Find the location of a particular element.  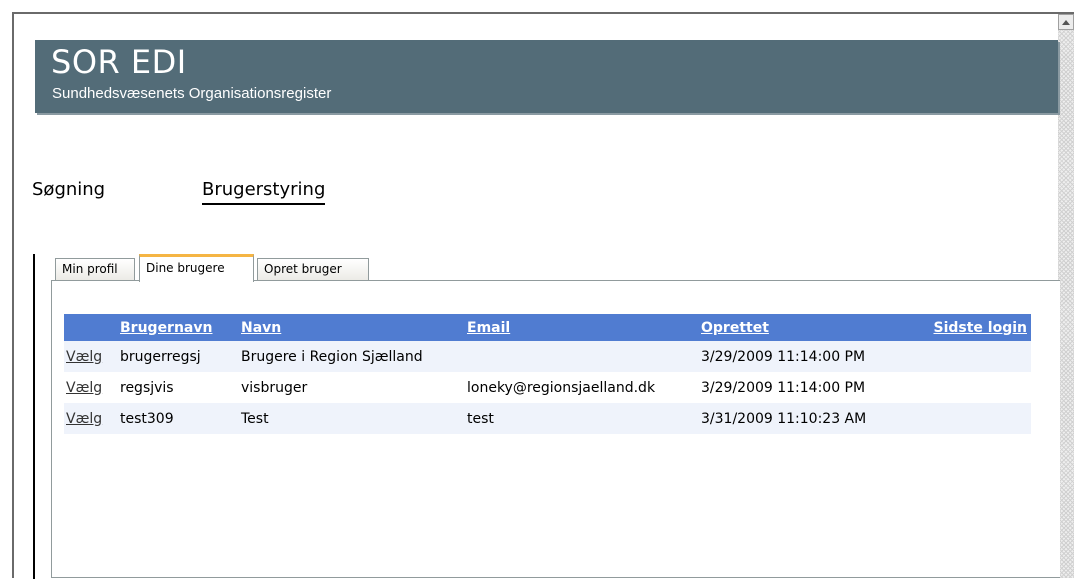

sort-brugernavn-link: Brugernavn is located at coordinates (166, 328).